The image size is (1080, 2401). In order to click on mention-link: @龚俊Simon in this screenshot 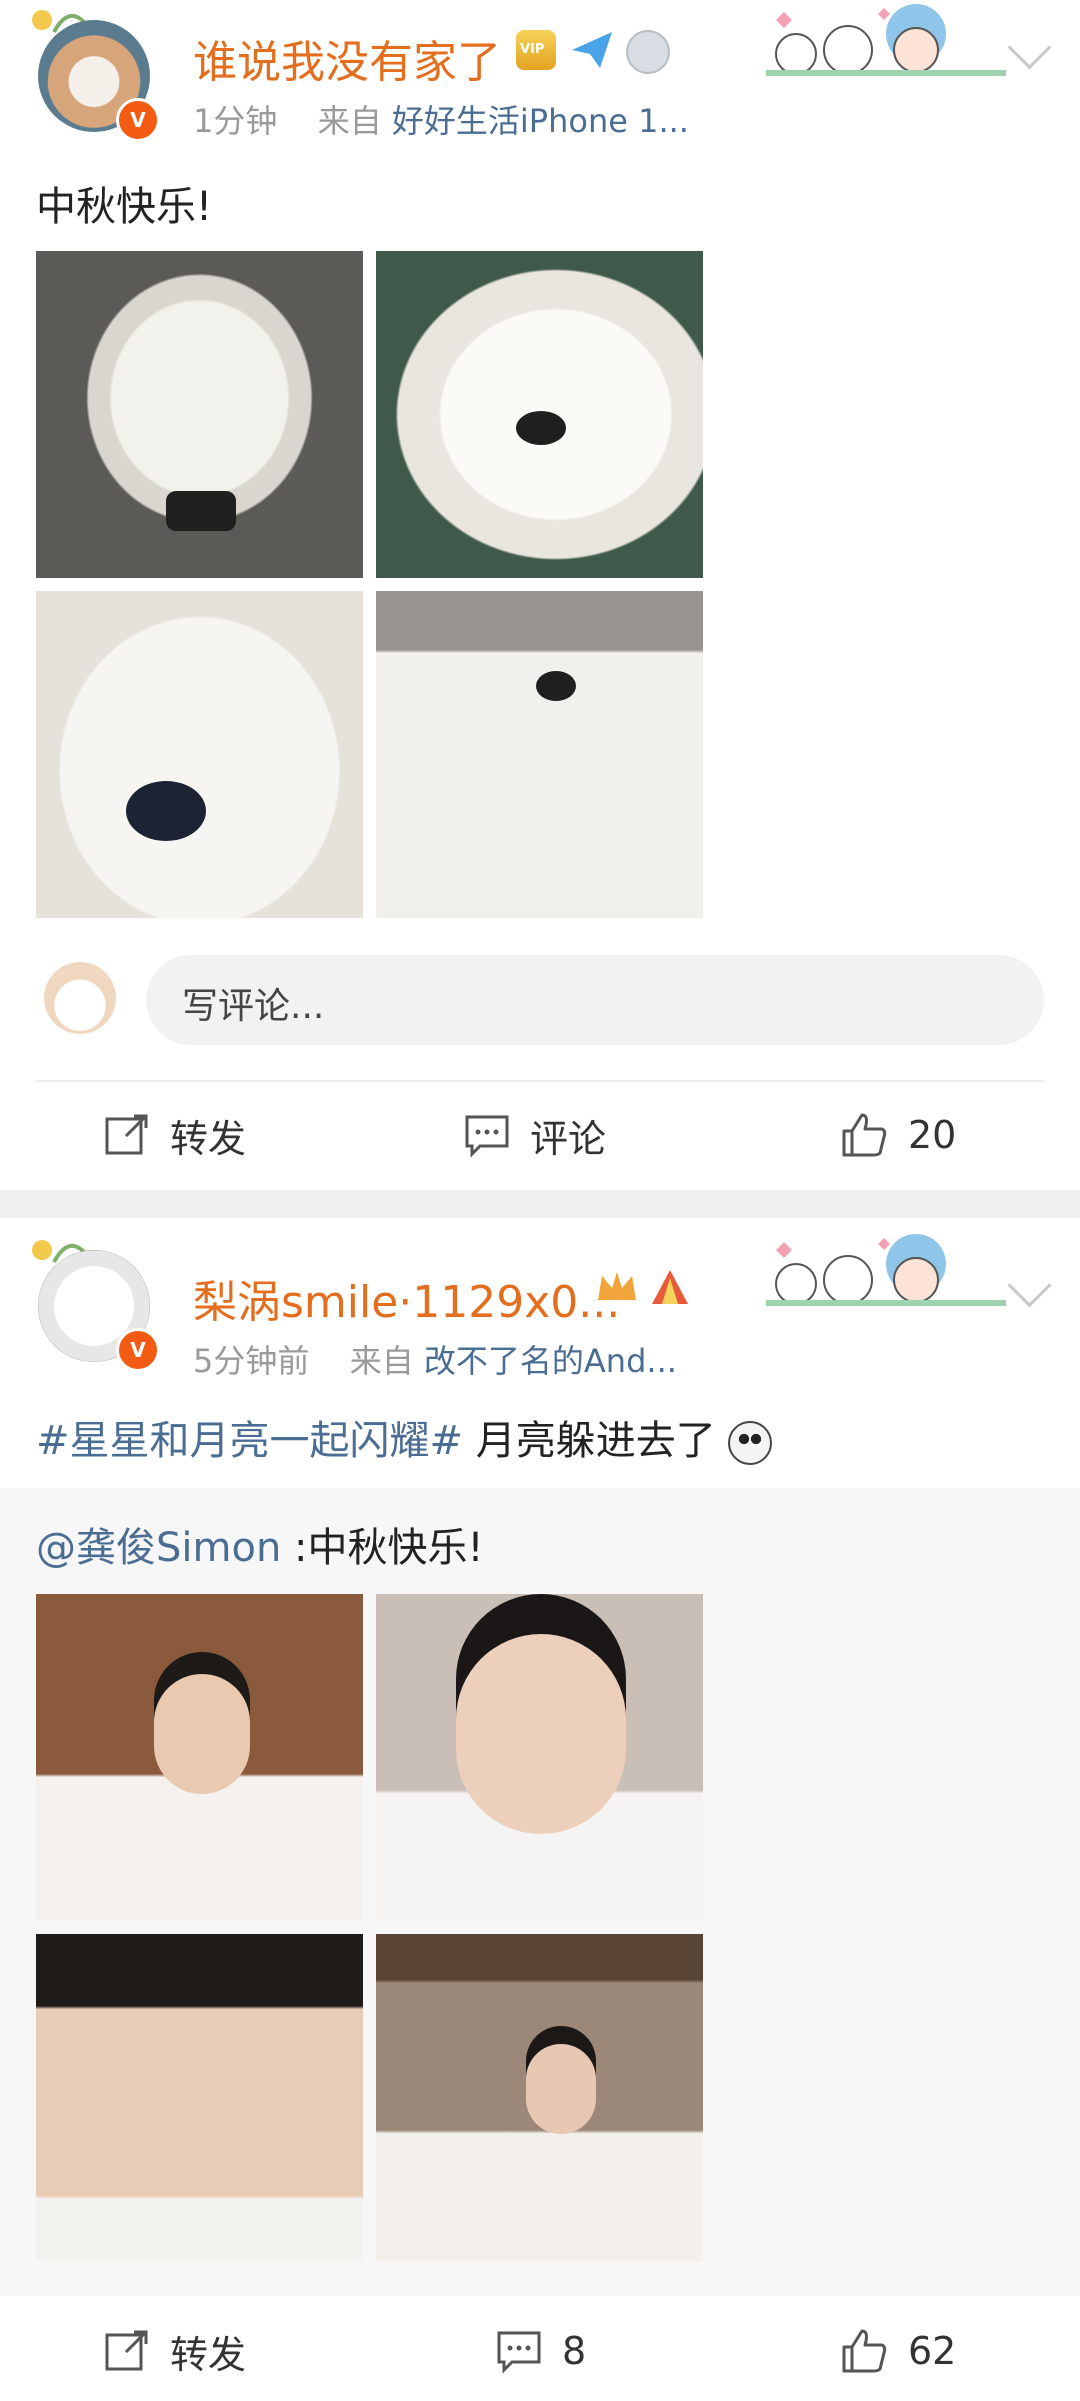, I will do `click(158, 1548)`.